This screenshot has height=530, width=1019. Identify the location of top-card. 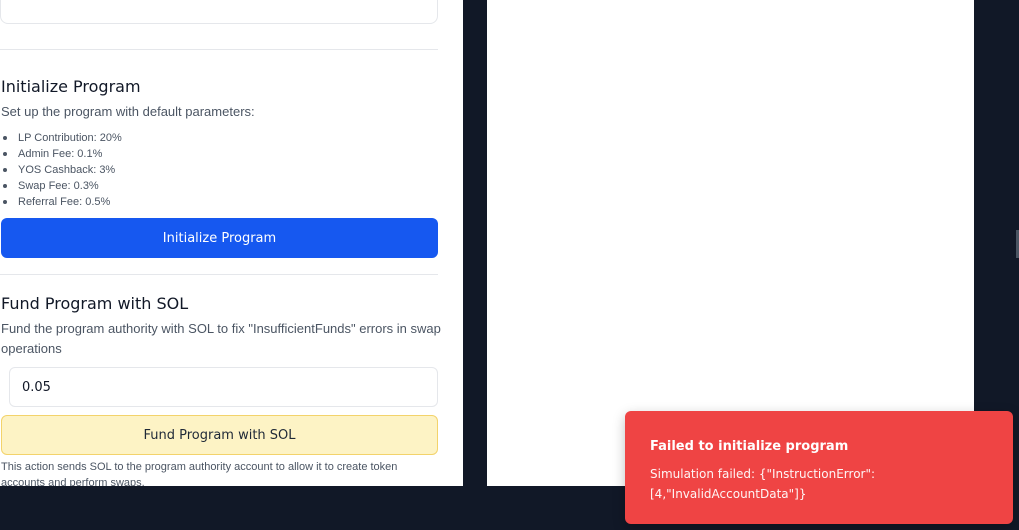
(219, 12).